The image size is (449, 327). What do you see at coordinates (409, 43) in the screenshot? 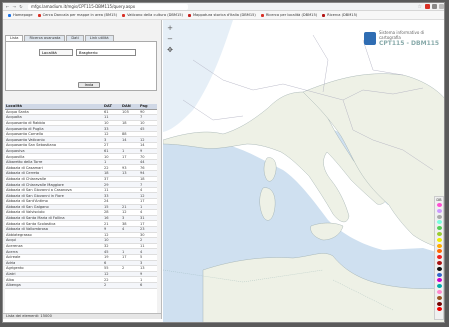
I see `logo-title: CPT115 - DBM115` at bounding box center [409, 43].